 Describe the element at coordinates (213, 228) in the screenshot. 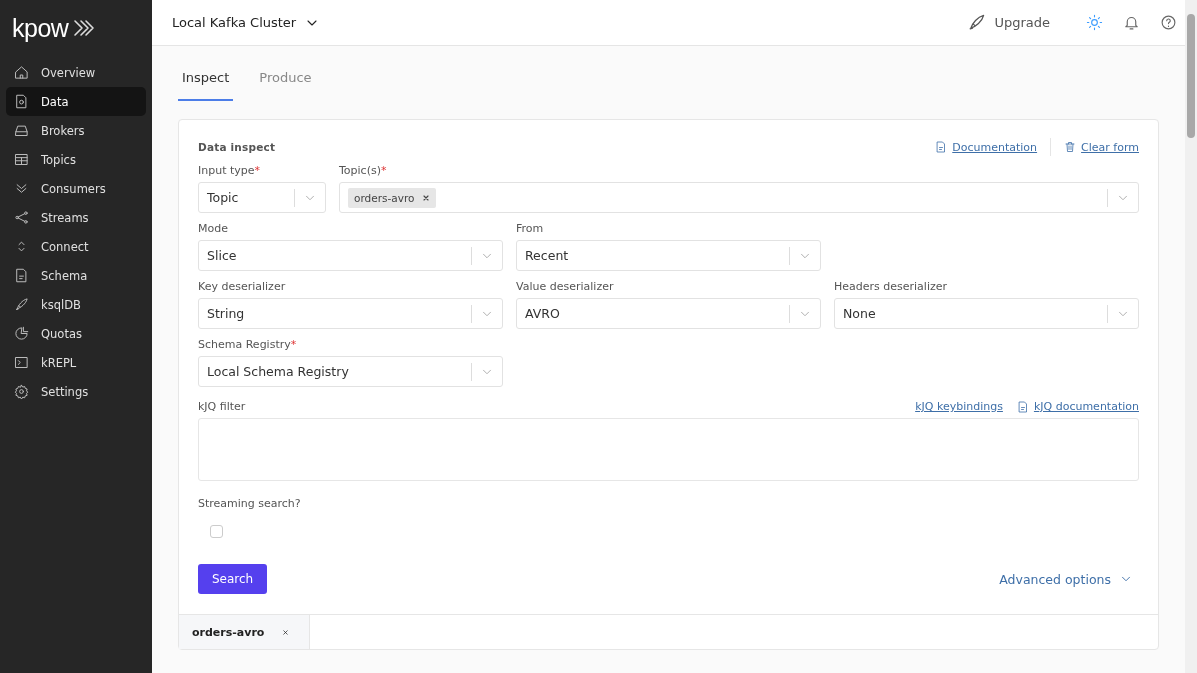

I see `field-label: Mode` at that location.